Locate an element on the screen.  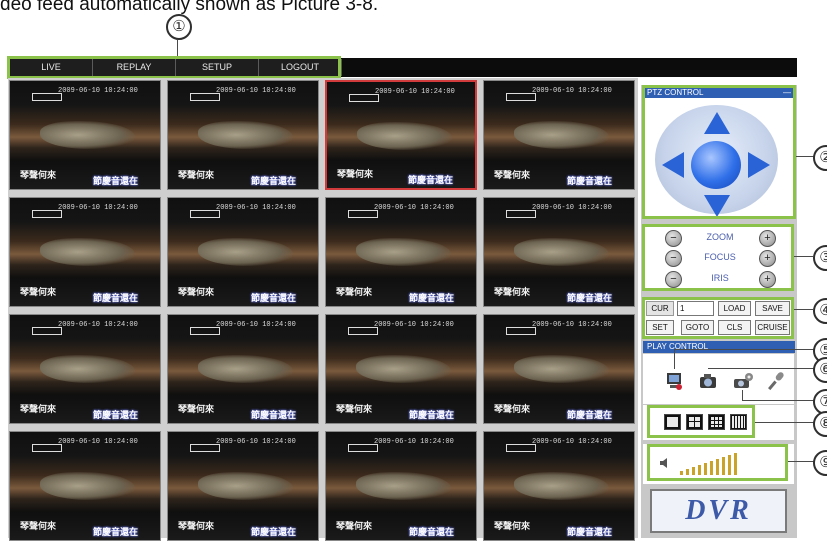
callout-3: ③ is located at coordinates (820, 258).